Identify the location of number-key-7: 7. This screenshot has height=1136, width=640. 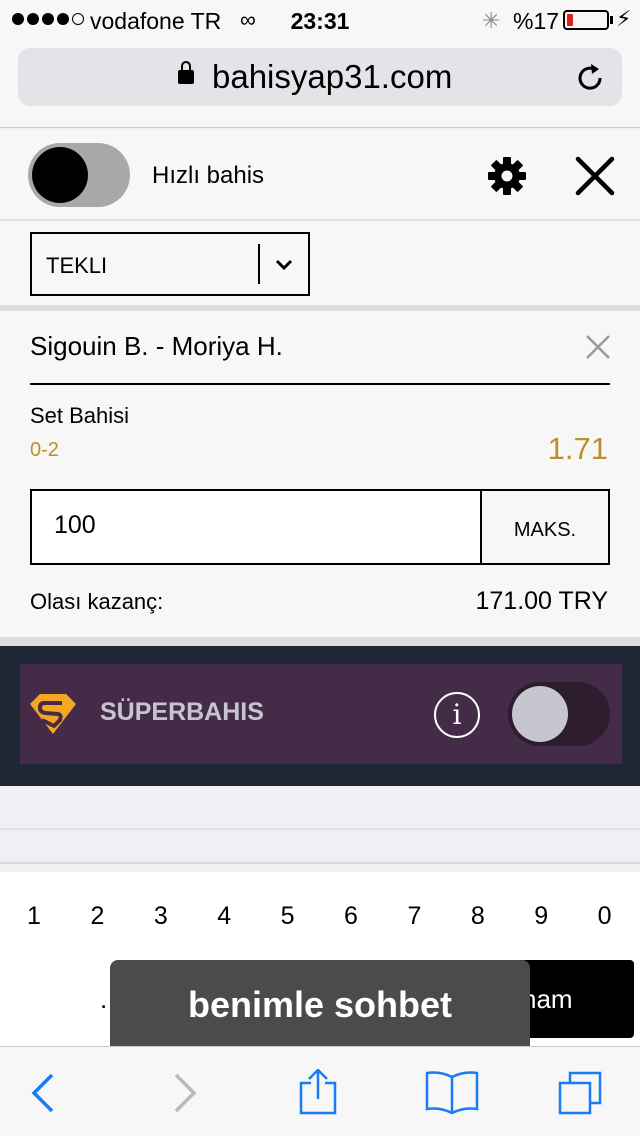
(414, 916).